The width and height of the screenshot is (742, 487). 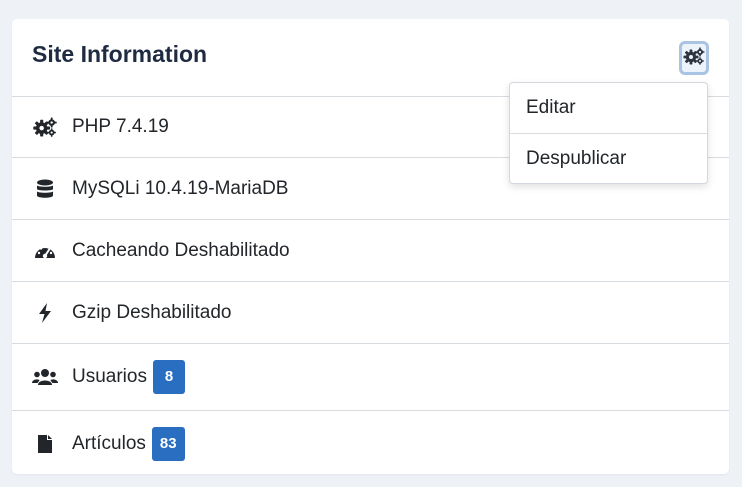 What do you see at coordinates (370, 251) in the screenshot?
I see `list-item-caching: Cacheando Deshabilitado` at bounding box center [370, 251].